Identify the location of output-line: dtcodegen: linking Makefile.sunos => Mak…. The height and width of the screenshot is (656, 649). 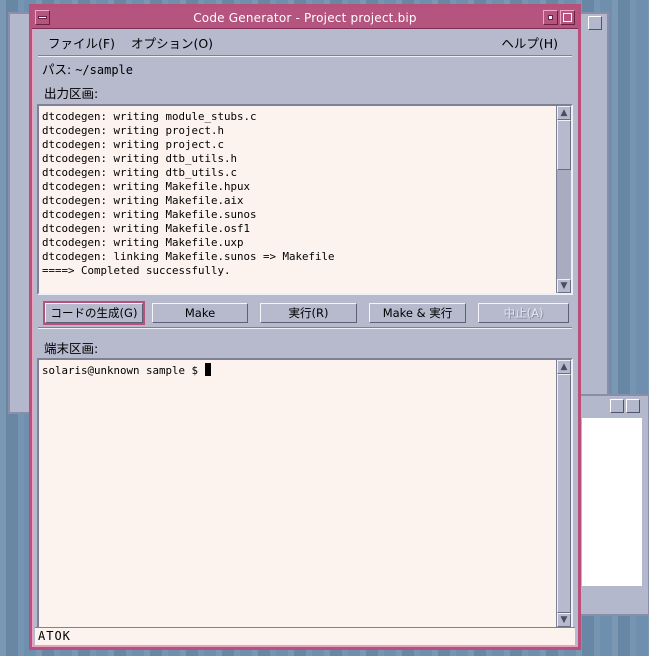
(188, 256).